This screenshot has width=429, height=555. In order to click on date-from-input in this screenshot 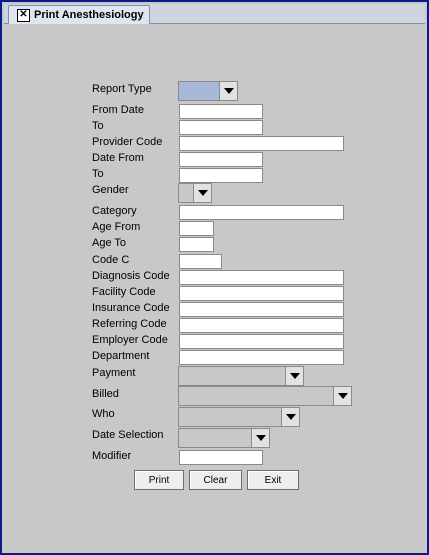, I will do `click(221, 159)`.